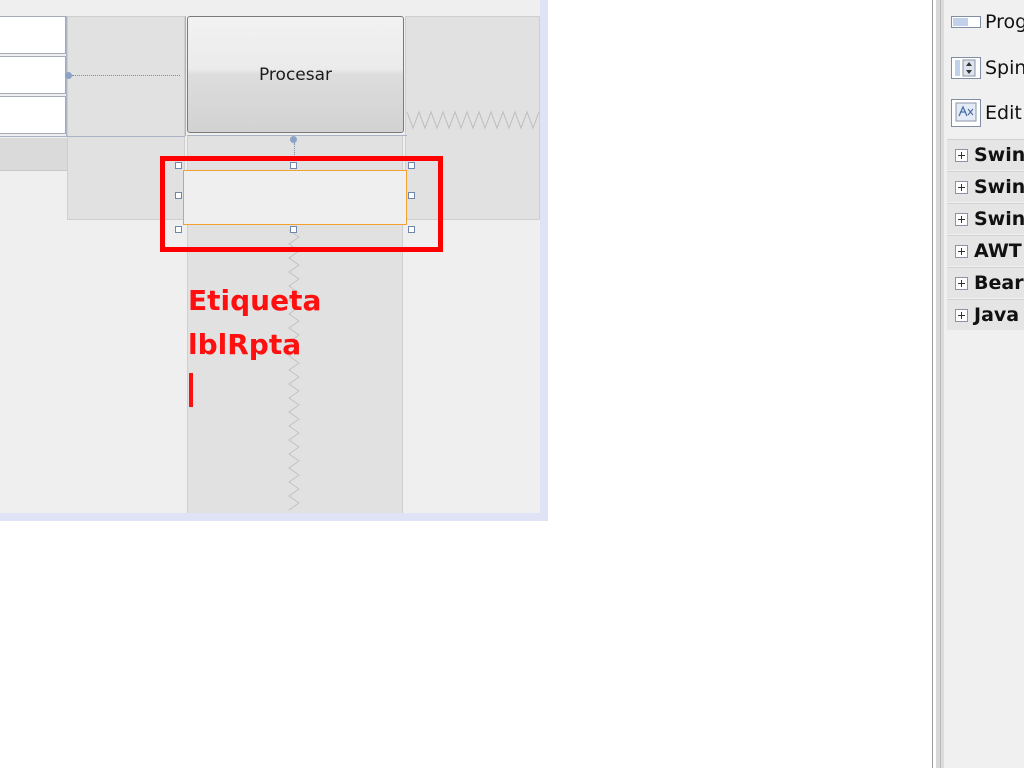 This screenshot has width=1024, height=768. I want to click on palette-item-label: Edit, so click(1003, 113).